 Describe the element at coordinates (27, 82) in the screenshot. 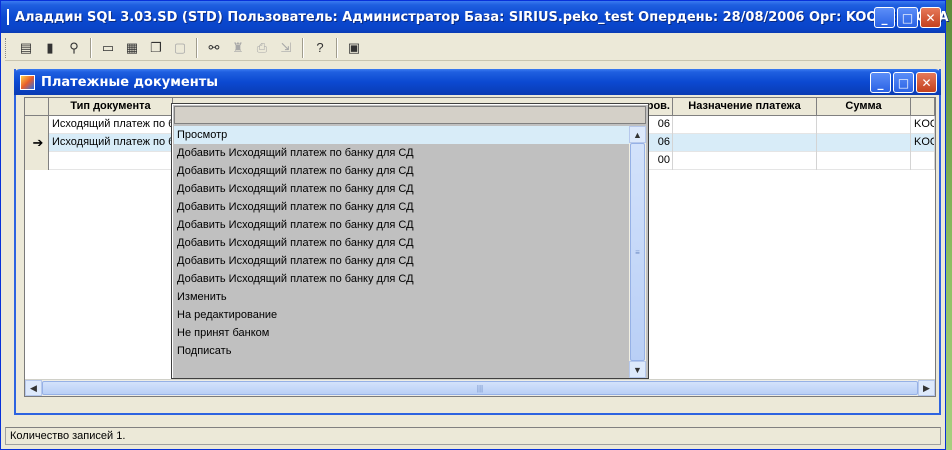

I see `child-window-icon` at that location.